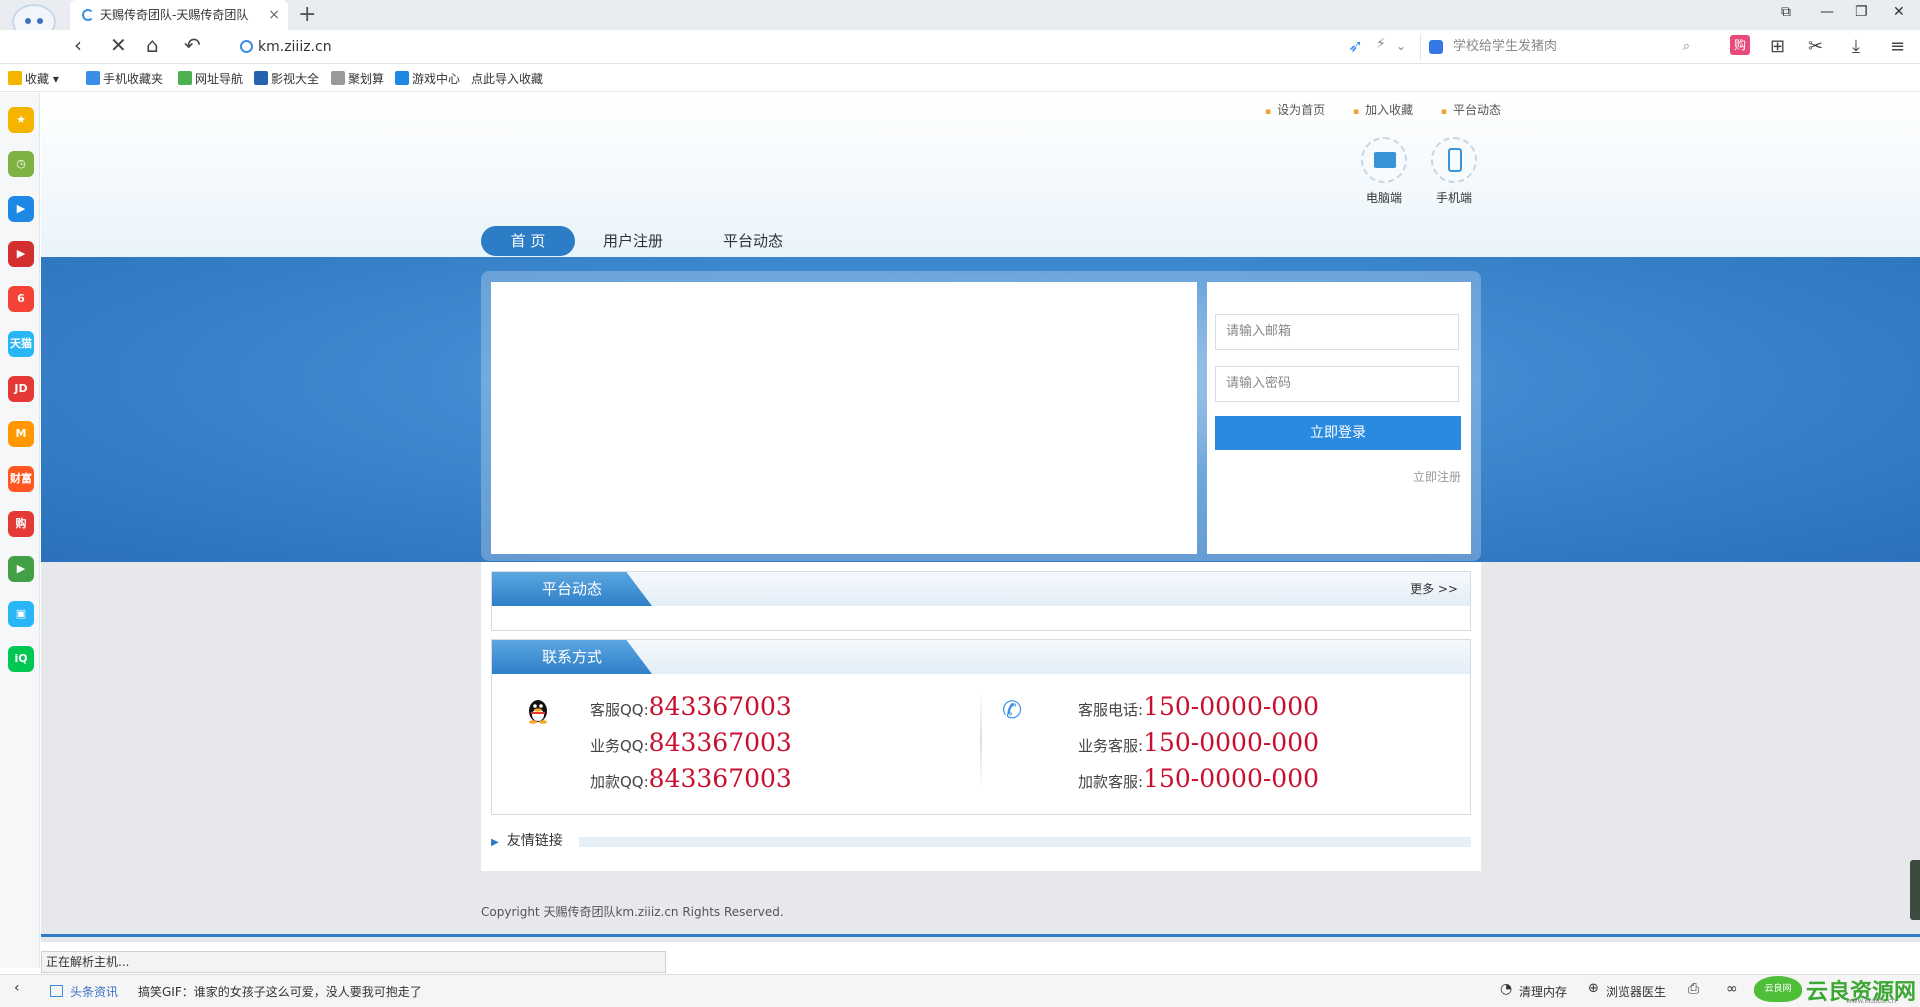 The height and width of the screenshot is (1007, 1920). Describe the element at coordinates (21, 164) in the screenshot. I see `history-clock-icon: ◷` at that location.